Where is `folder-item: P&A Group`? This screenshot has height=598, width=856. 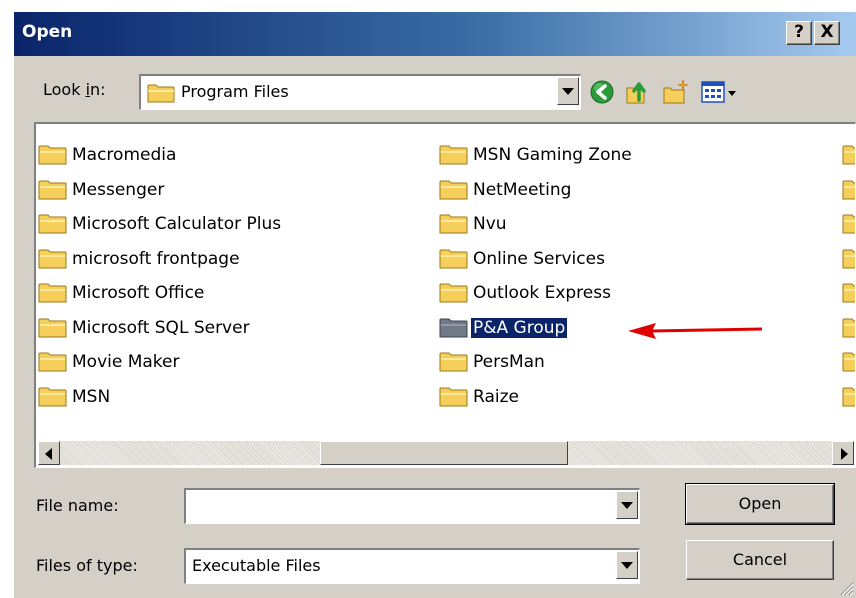
folder-item: P&A Group is located at coordinates (536, 328).